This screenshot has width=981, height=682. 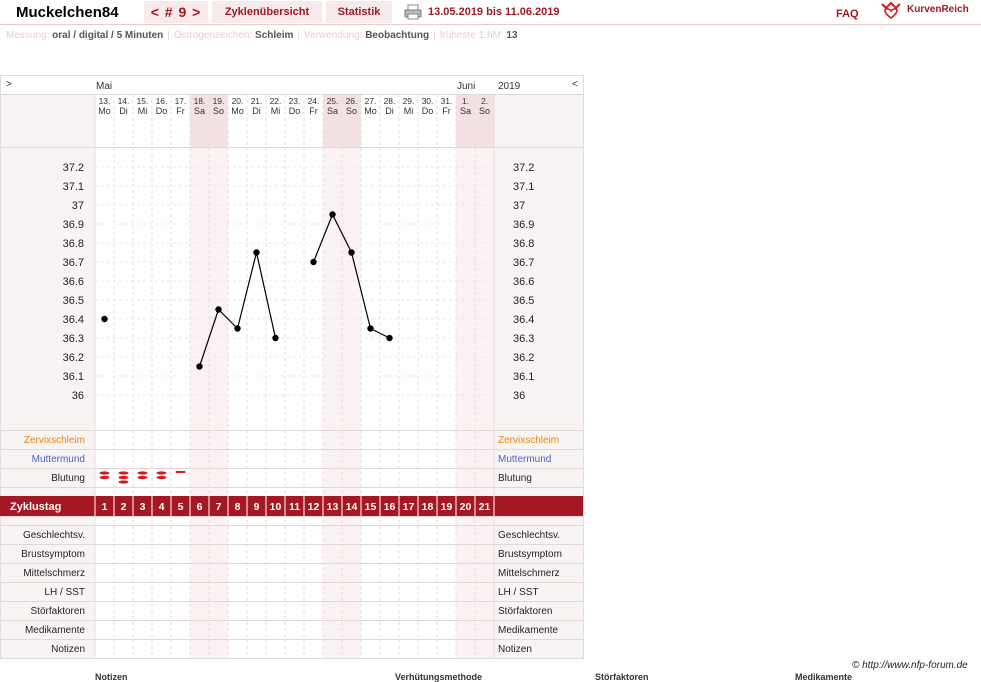 What do you see at coordinates (518, 592) in the screenshot?
I see `row-label-lower-right: LH / SST` at bounding box center [518, 592].